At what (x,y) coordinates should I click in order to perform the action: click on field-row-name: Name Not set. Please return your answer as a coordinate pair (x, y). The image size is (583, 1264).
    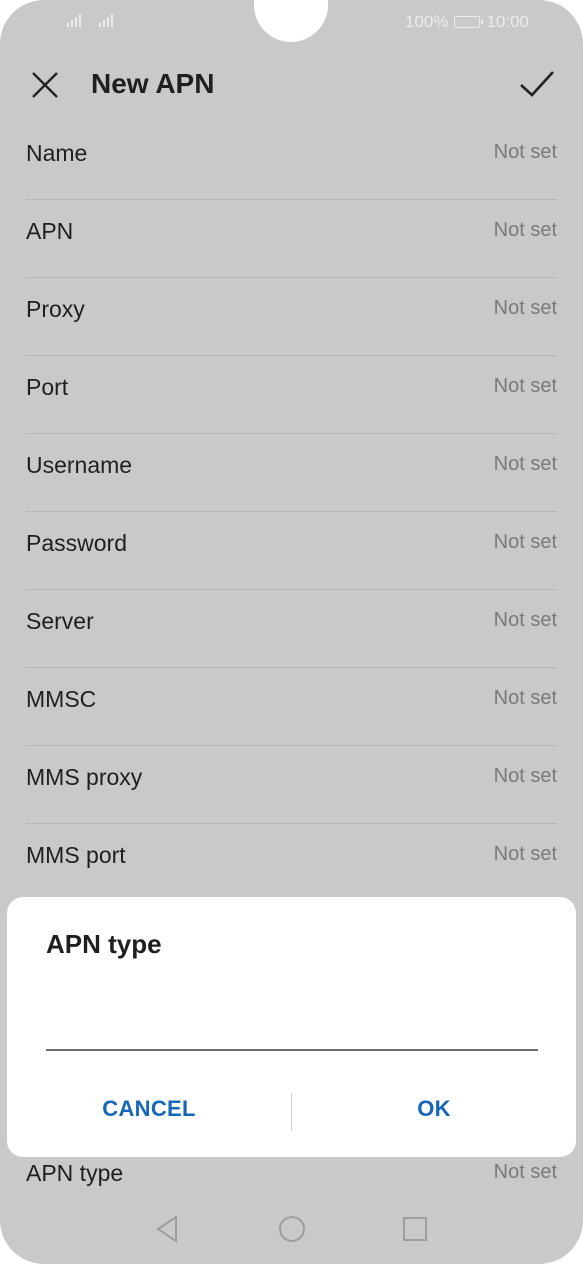
    Looking at the image, I should click on (291, 161).